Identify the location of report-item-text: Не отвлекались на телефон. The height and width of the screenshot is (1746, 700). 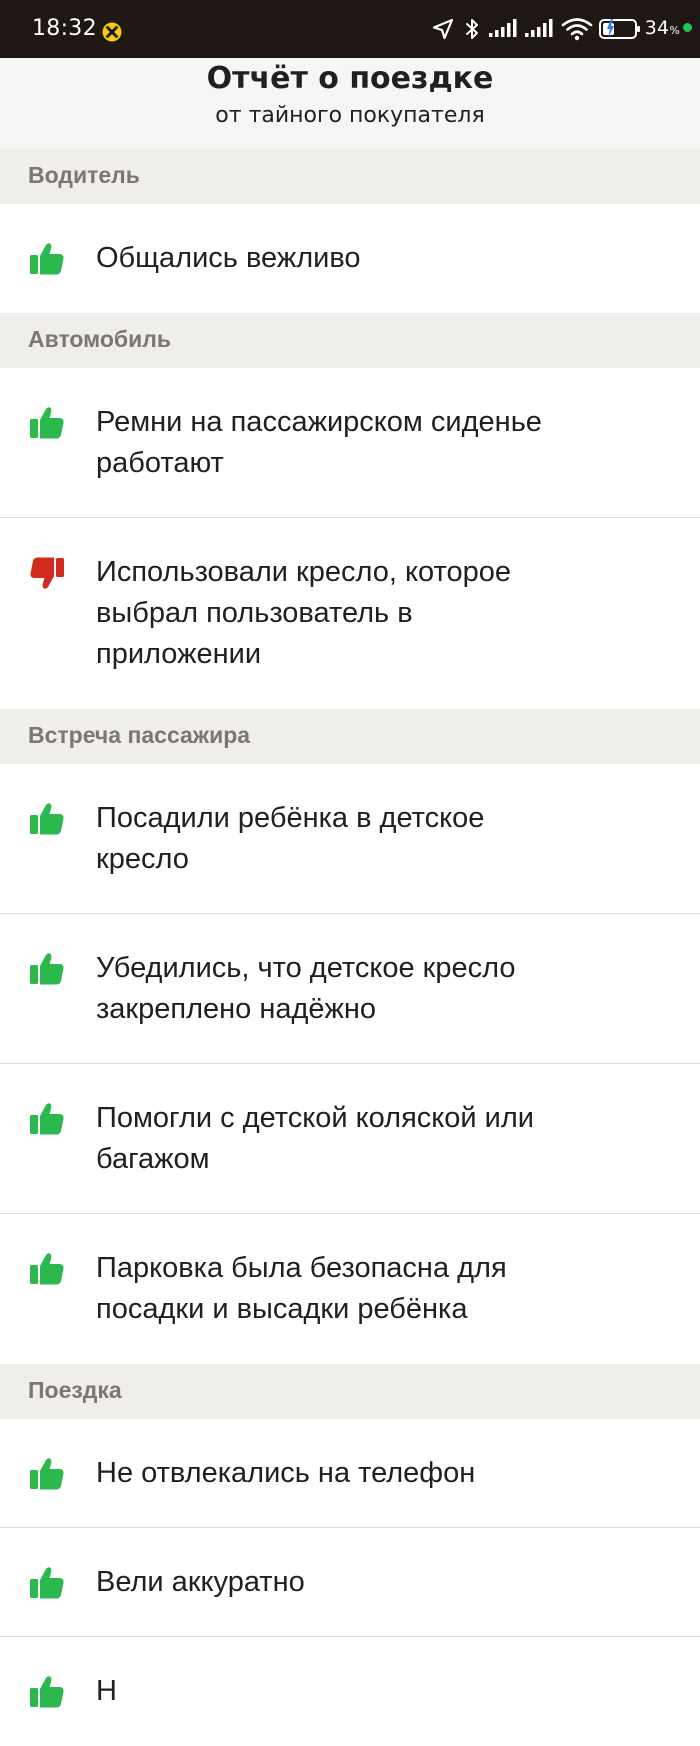
(383, 1473).